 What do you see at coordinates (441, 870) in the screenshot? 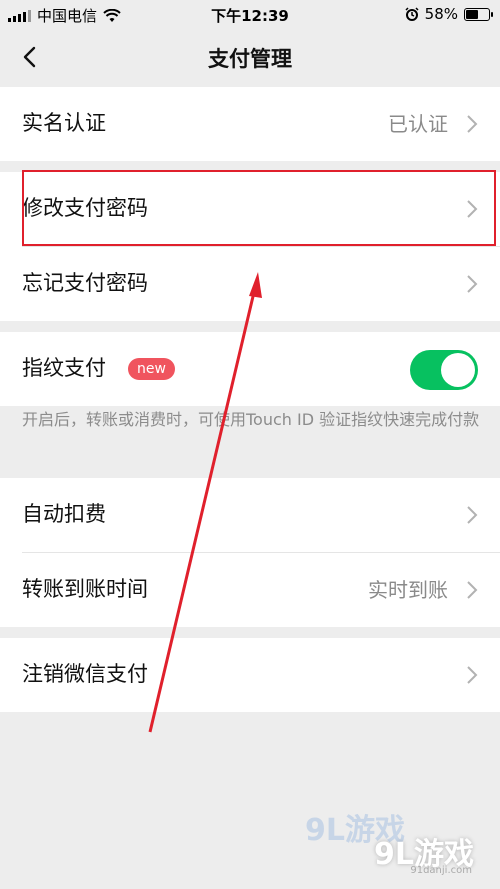
I see `watermark-url: 91danji.com` at bounding box center [441, 870].